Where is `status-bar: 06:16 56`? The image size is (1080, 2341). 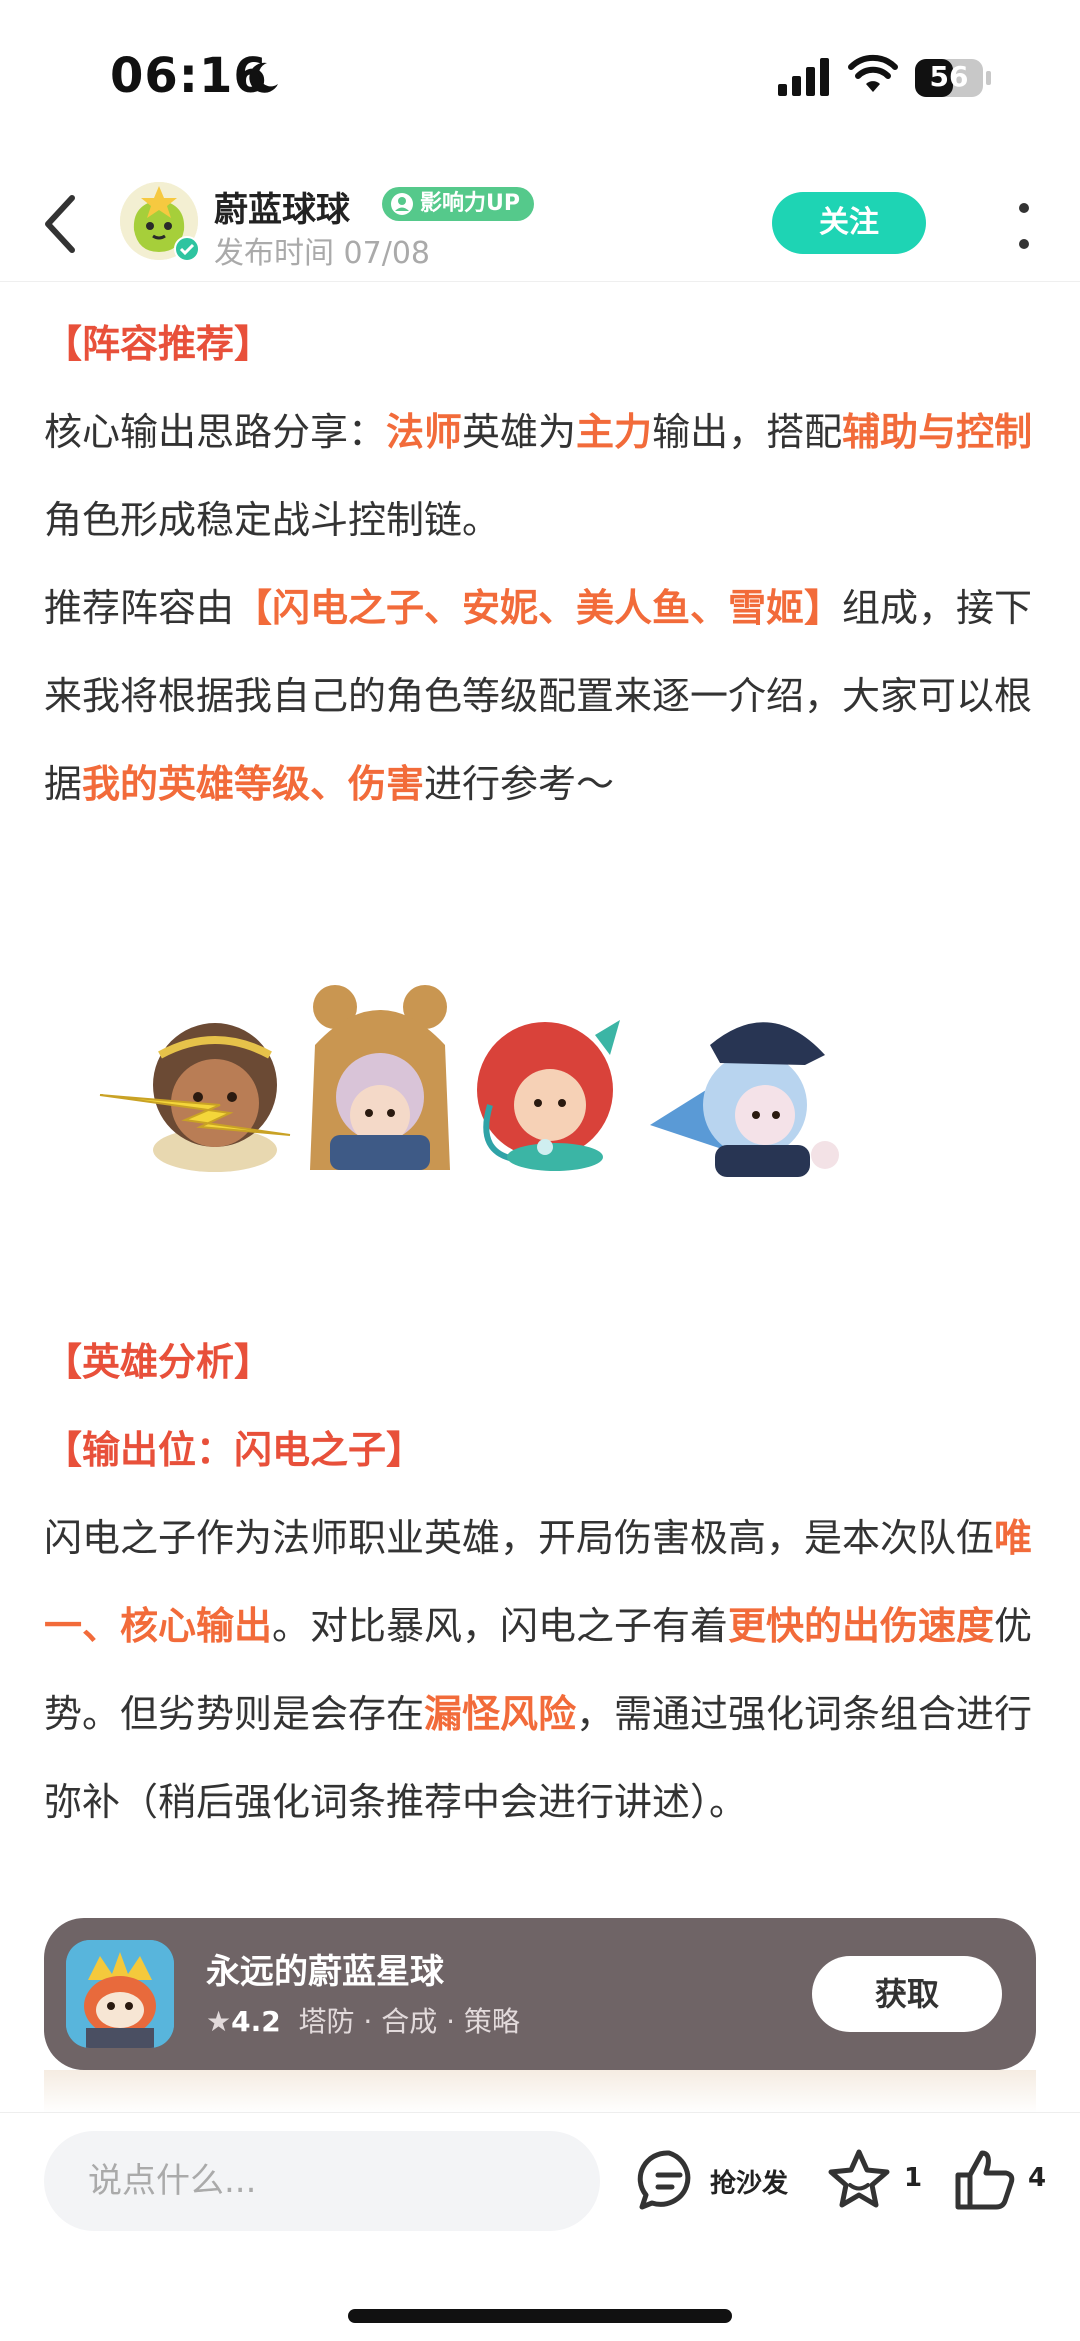 status-bar: 06:16 56 is located at coordinates (540, 75).